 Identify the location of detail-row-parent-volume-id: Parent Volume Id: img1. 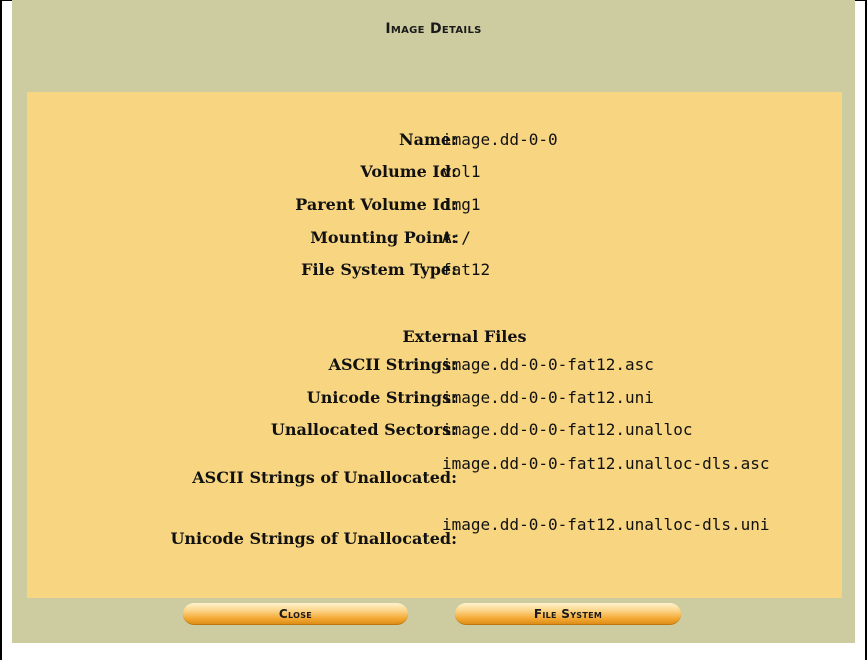
(434, 208).